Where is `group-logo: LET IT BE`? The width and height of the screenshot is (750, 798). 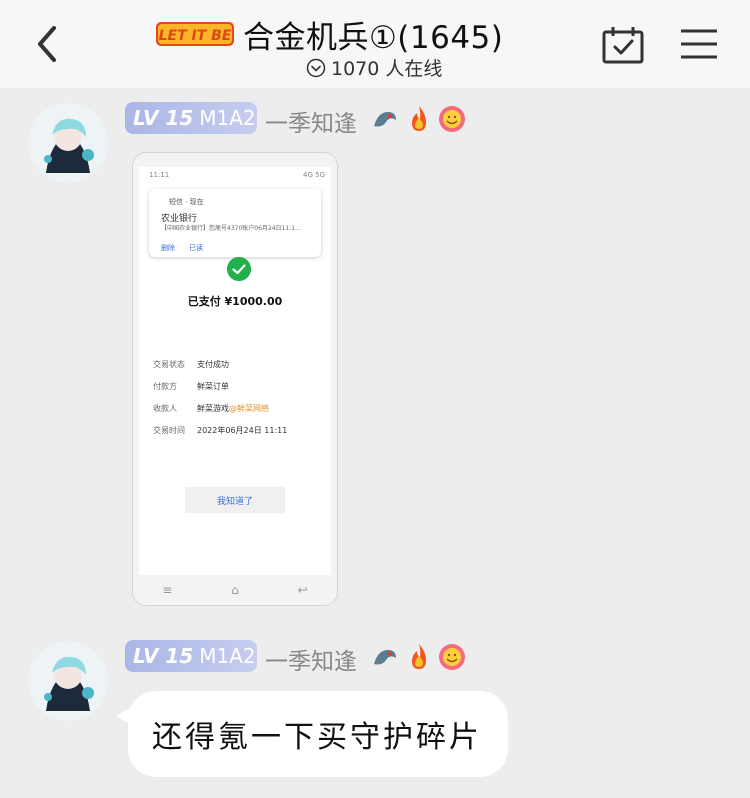 group-logo: LET IT BE is located at coordinates (195, 34).